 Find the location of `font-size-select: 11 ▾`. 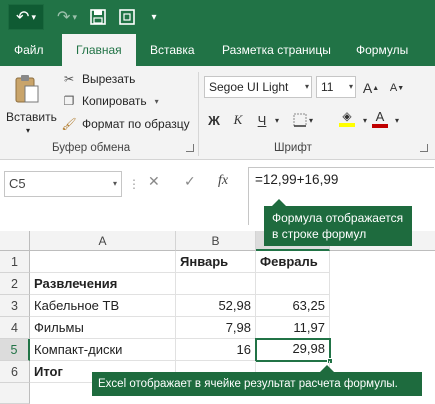

font-size-select: 11 ▾ is located at coordinates (336, 87).